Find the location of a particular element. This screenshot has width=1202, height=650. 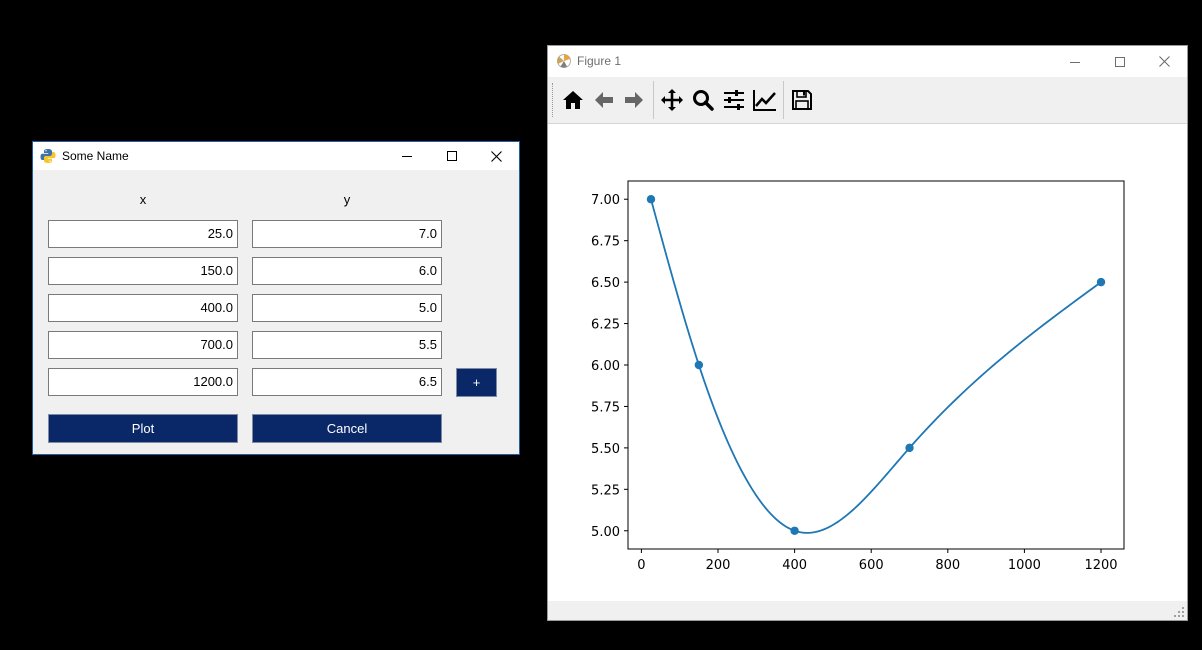

y-input: 7.0 is located at coordinates (347, 234).